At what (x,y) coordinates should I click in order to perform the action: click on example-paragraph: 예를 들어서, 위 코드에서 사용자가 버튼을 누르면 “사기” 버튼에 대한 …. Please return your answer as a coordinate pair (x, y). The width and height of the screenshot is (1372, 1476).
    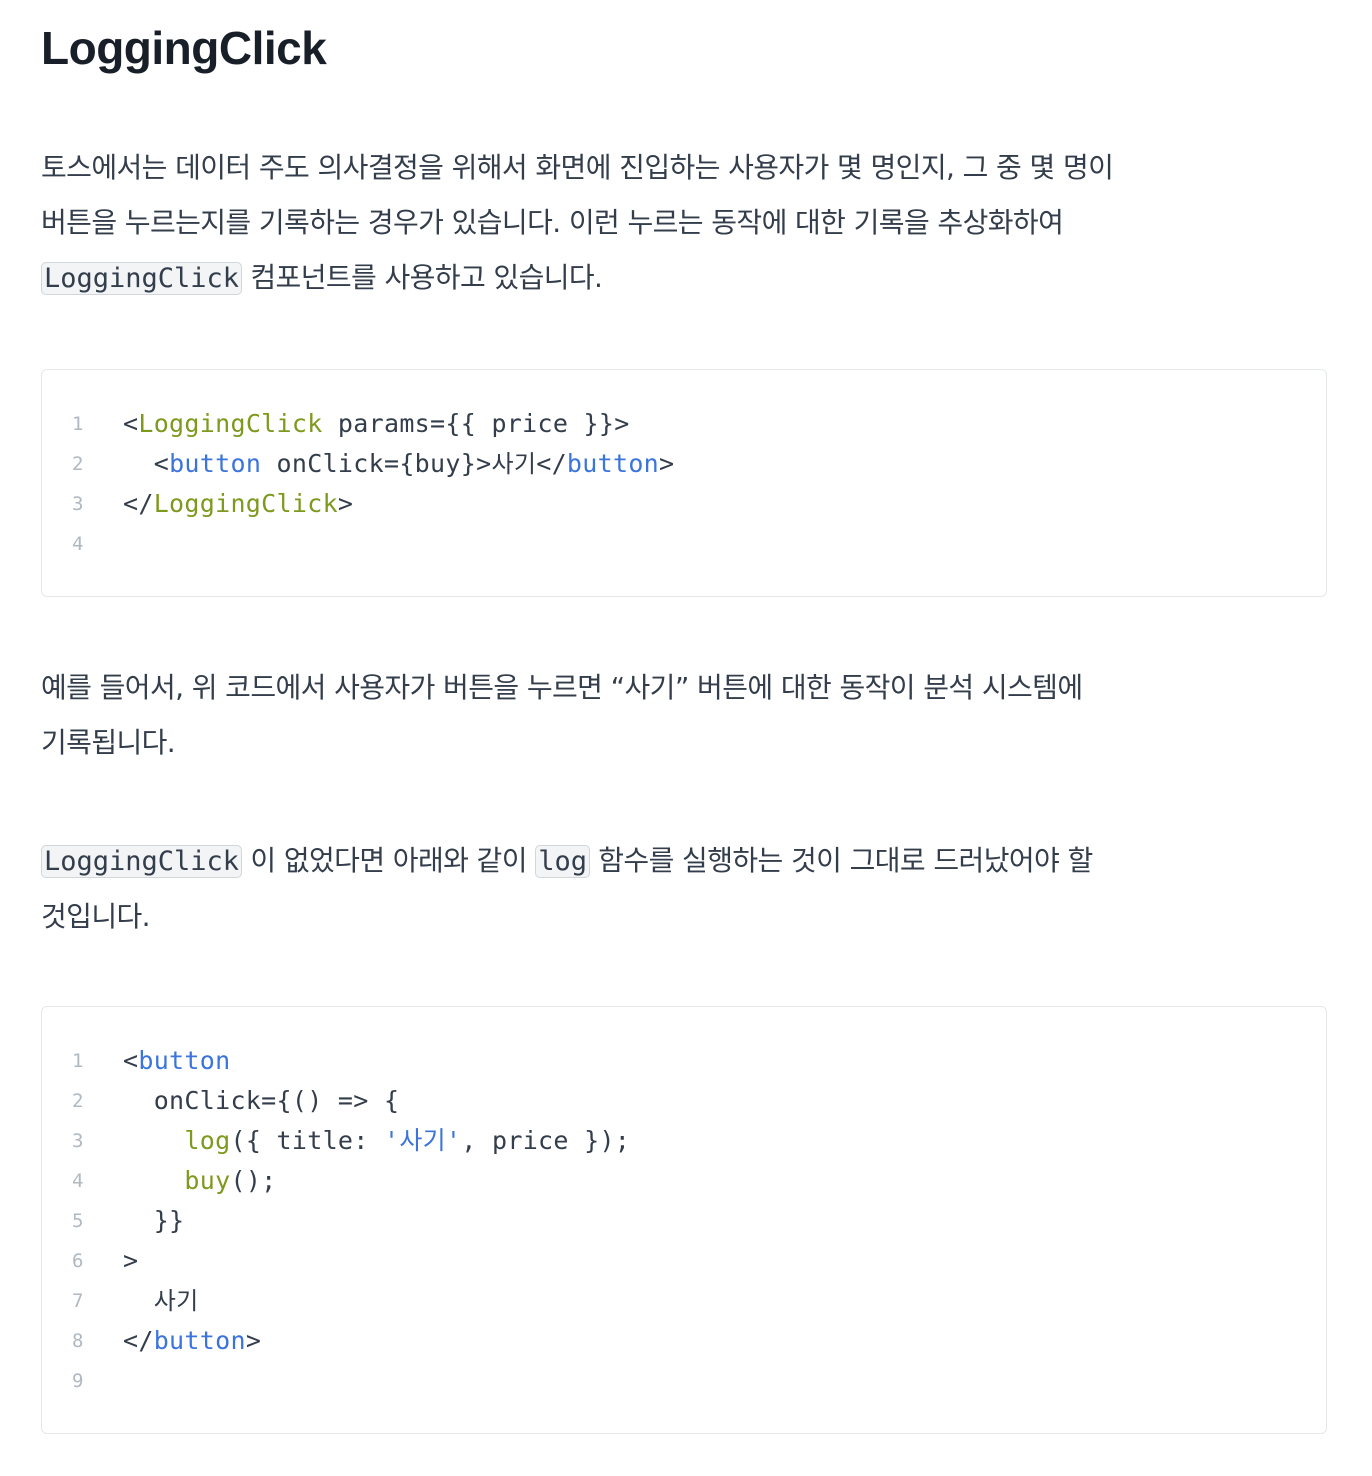
    Looking at the image, I should click on (685, 715).